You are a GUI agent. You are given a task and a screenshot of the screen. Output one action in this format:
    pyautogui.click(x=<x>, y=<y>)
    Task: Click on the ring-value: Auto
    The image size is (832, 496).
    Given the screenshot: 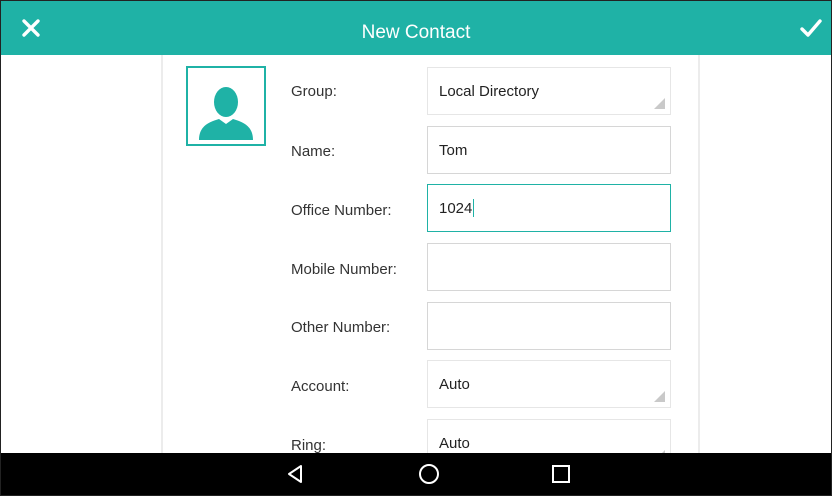 What is the action you would take?
    pyautogui.click(x=454, y=443)
    